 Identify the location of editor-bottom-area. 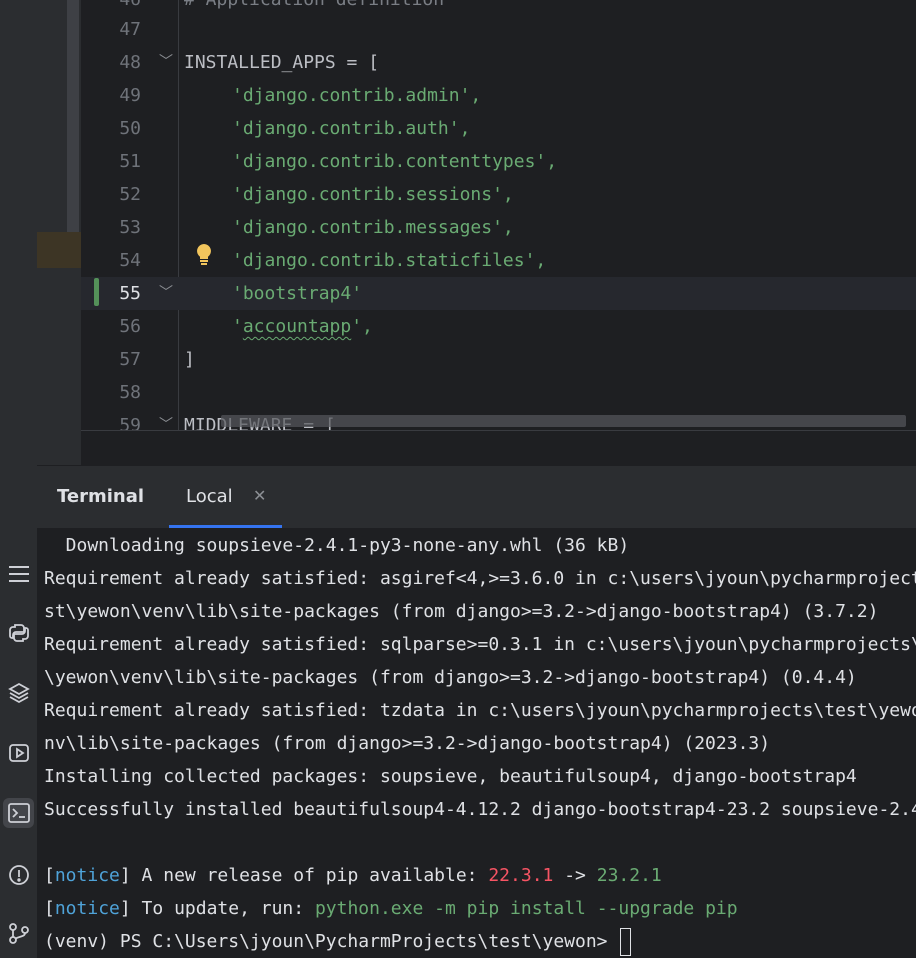
(498, 447).